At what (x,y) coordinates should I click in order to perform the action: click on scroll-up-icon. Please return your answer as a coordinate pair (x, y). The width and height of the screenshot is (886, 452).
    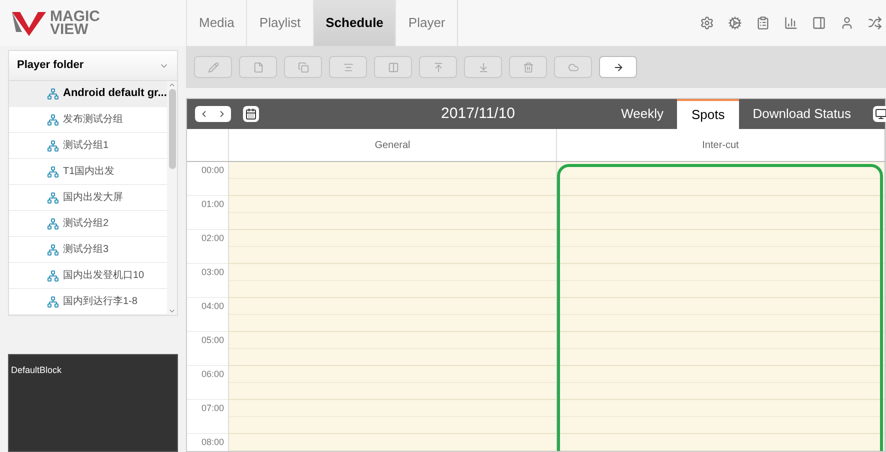
    Looking at the image, I should click on (172, 85).